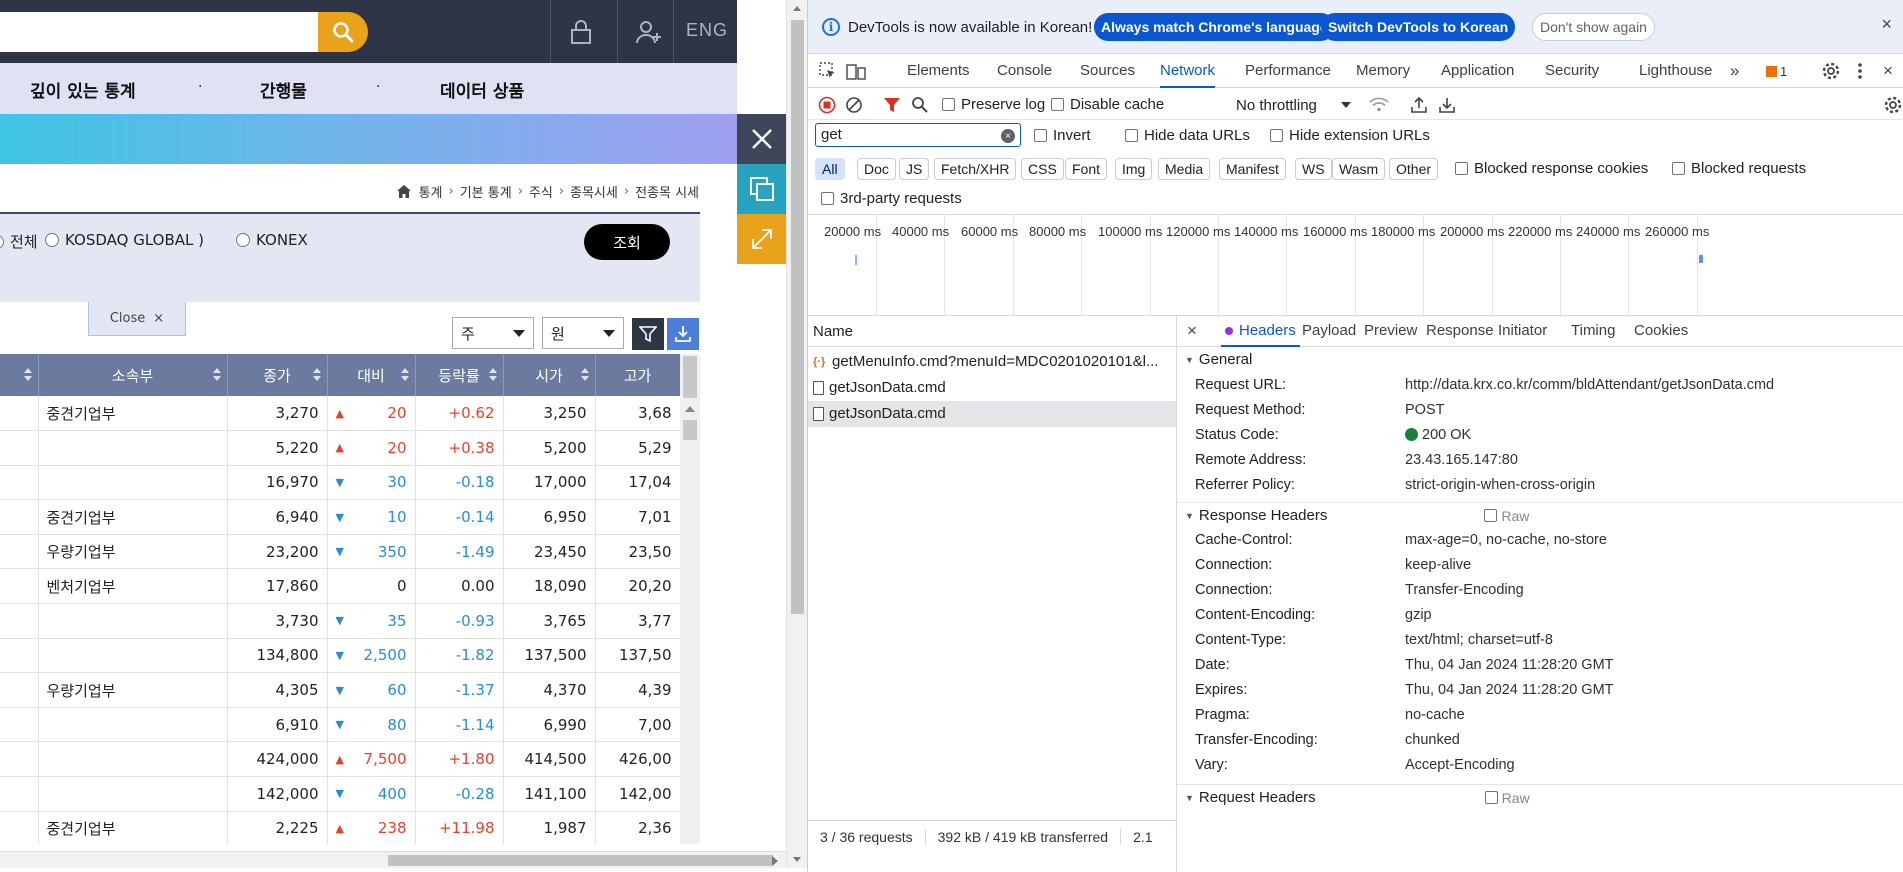  What do you see at coordinates (583, 333) in the screenshot?
I see `currency-select: 원` at bounding box center [583, 333].